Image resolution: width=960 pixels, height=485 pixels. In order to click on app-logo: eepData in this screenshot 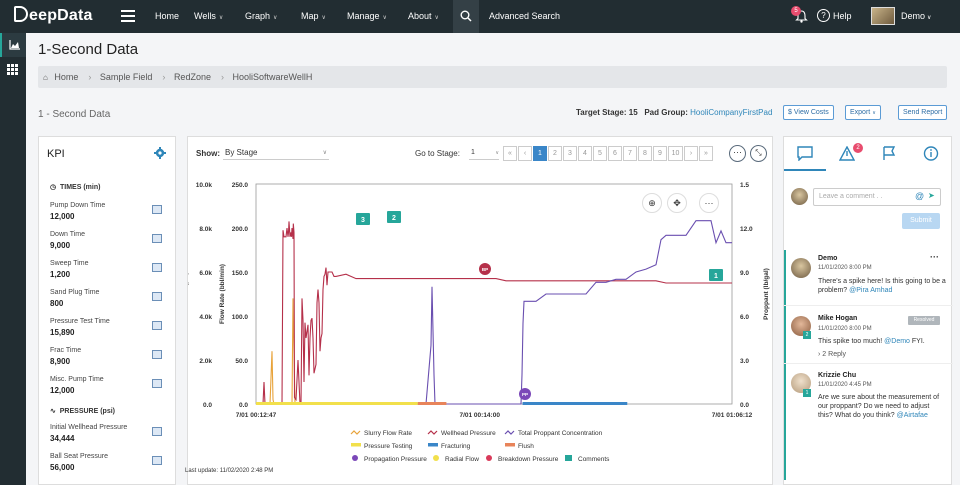, I will do `click(53, 15)`.